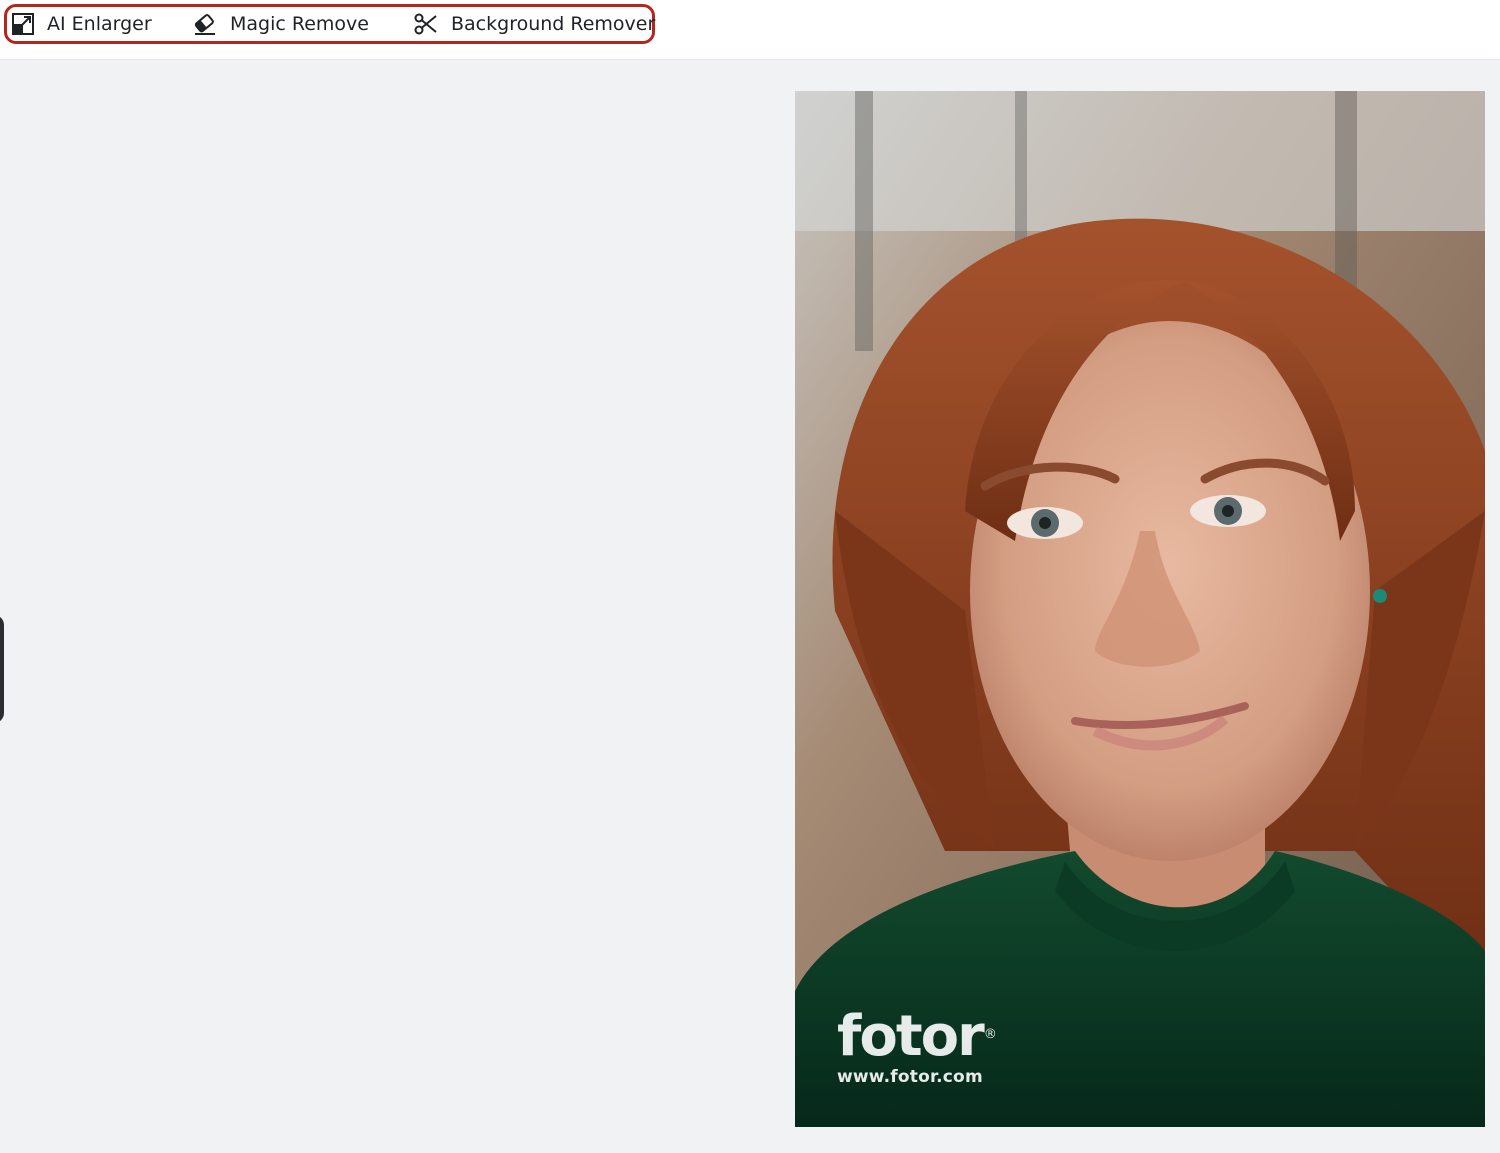 This screenshot has width=1500, height=1153. I want to click on background-remover-button: Background Remover, so click(534, 24).